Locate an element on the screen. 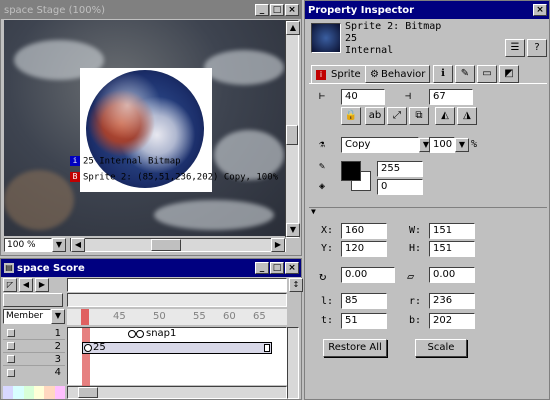 This screenshot has width=550, height=400. scroll-right-button: ▶ is located at coordinates (278, 245).